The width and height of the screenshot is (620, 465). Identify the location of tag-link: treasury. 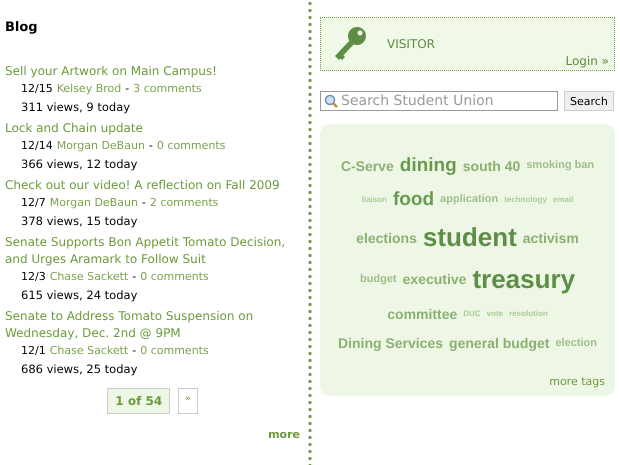
(524, 280).